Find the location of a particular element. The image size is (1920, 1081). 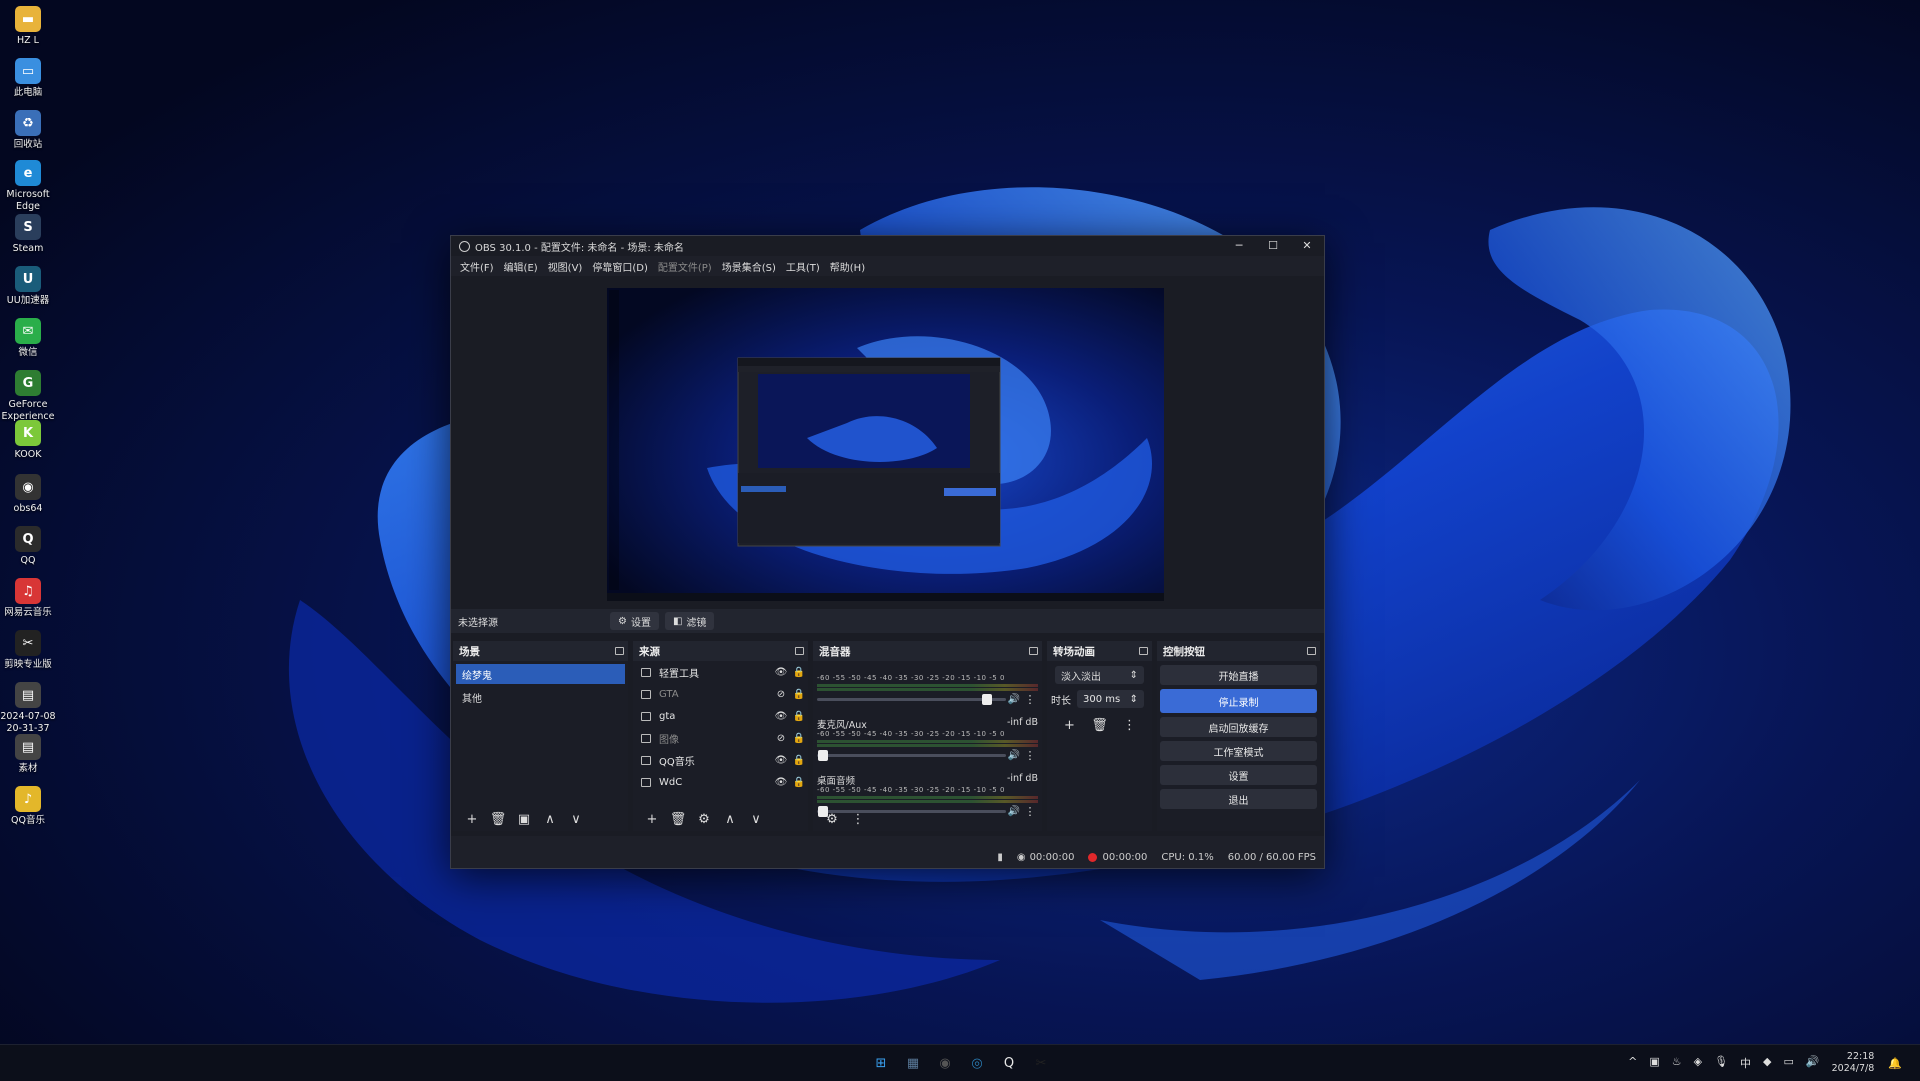

transition-select: 淡入淡出 ⇕ is located at coordinates (1099, 675).